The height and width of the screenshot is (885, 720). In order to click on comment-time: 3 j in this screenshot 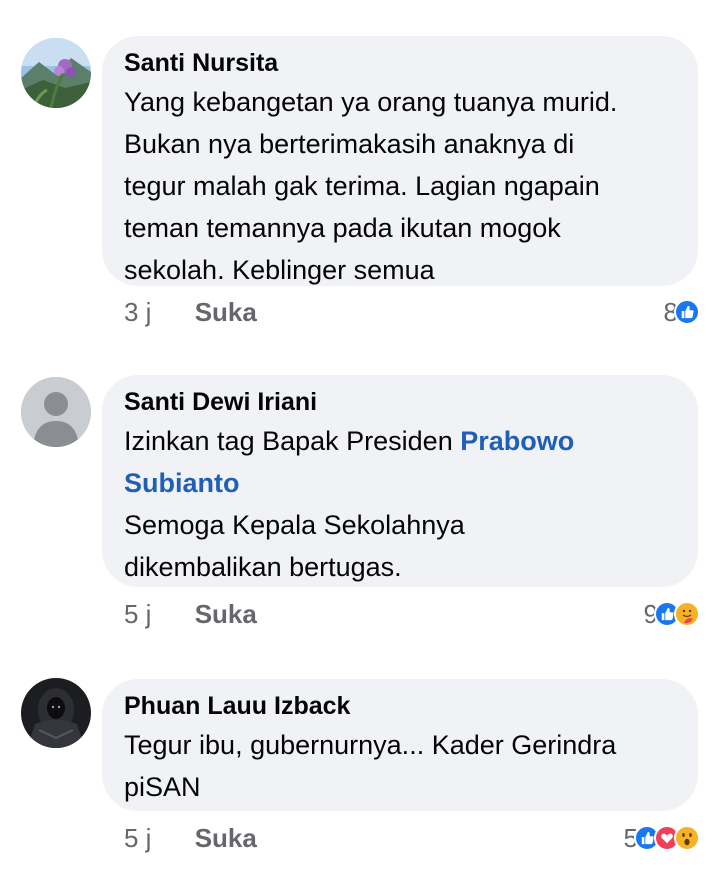, I will do `click(137, 312)`.